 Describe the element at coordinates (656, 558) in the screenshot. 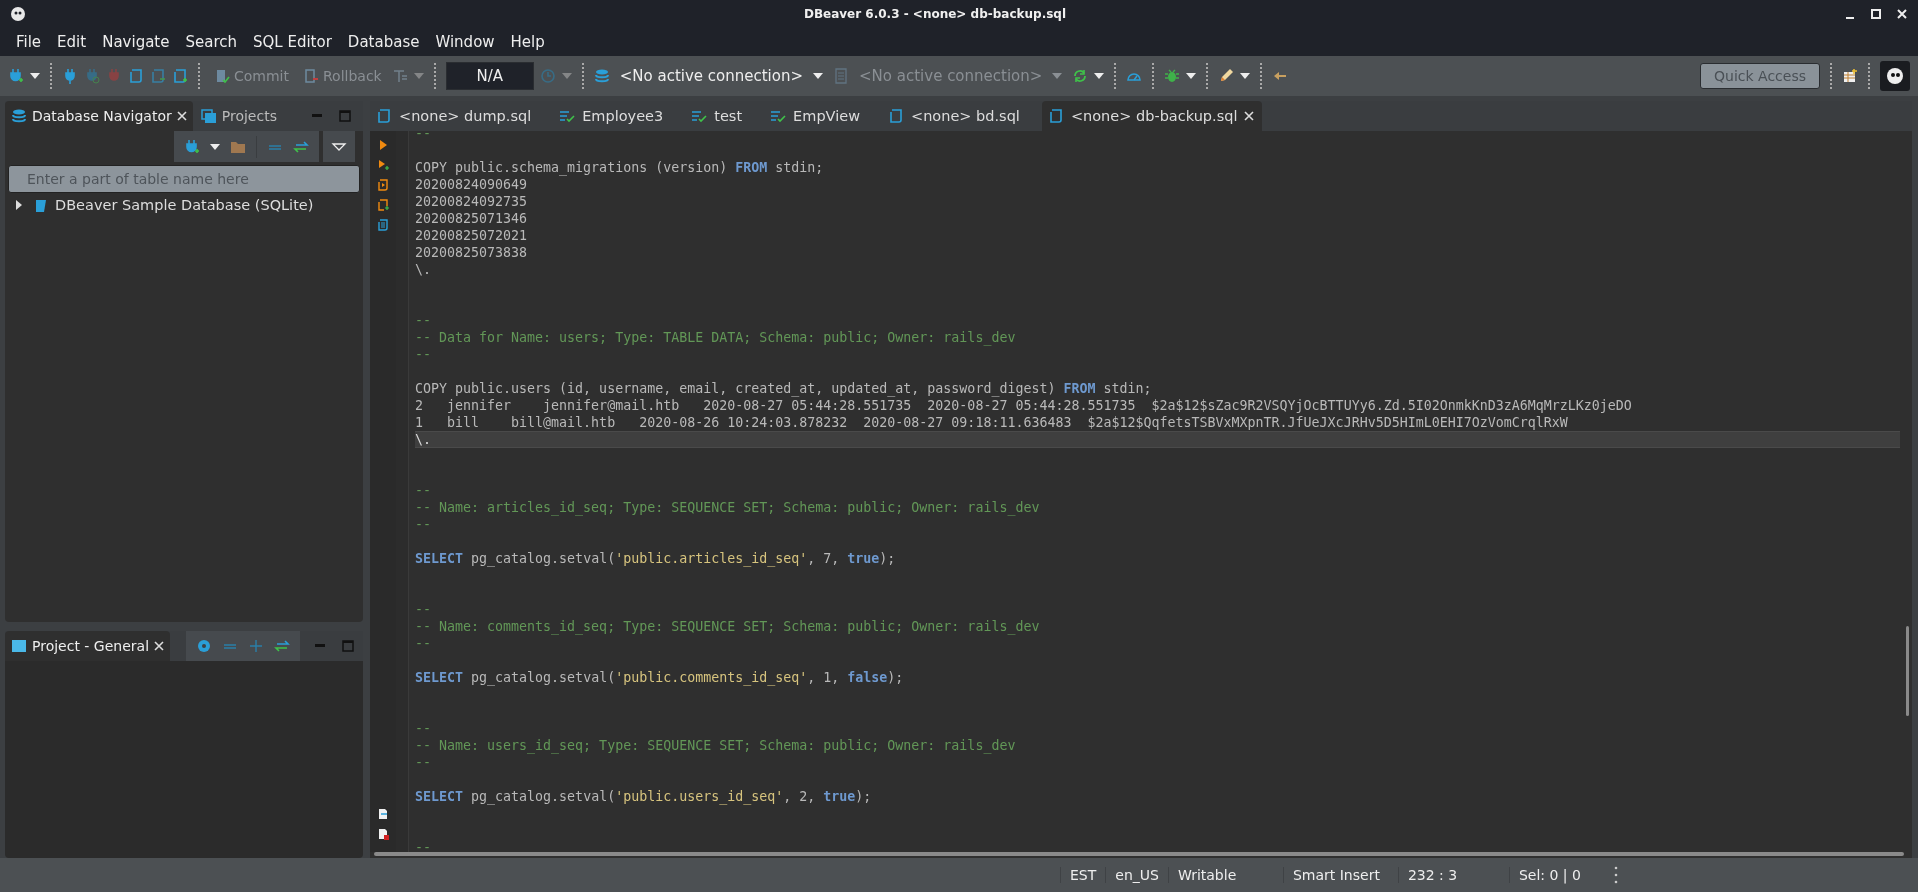

I see `code-line: SELECT pg_catalog.setval('public.articles_id_seq', 7, true);` at that location.